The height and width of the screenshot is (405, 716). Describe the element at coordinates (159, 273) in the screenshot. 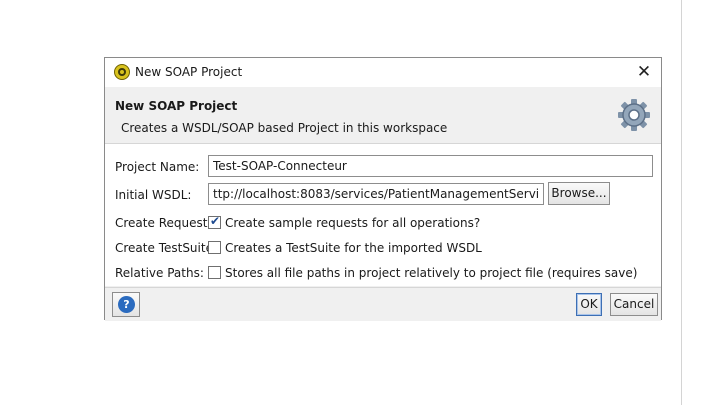

I see `relative-paths-label: Relative Paths:` at that location.